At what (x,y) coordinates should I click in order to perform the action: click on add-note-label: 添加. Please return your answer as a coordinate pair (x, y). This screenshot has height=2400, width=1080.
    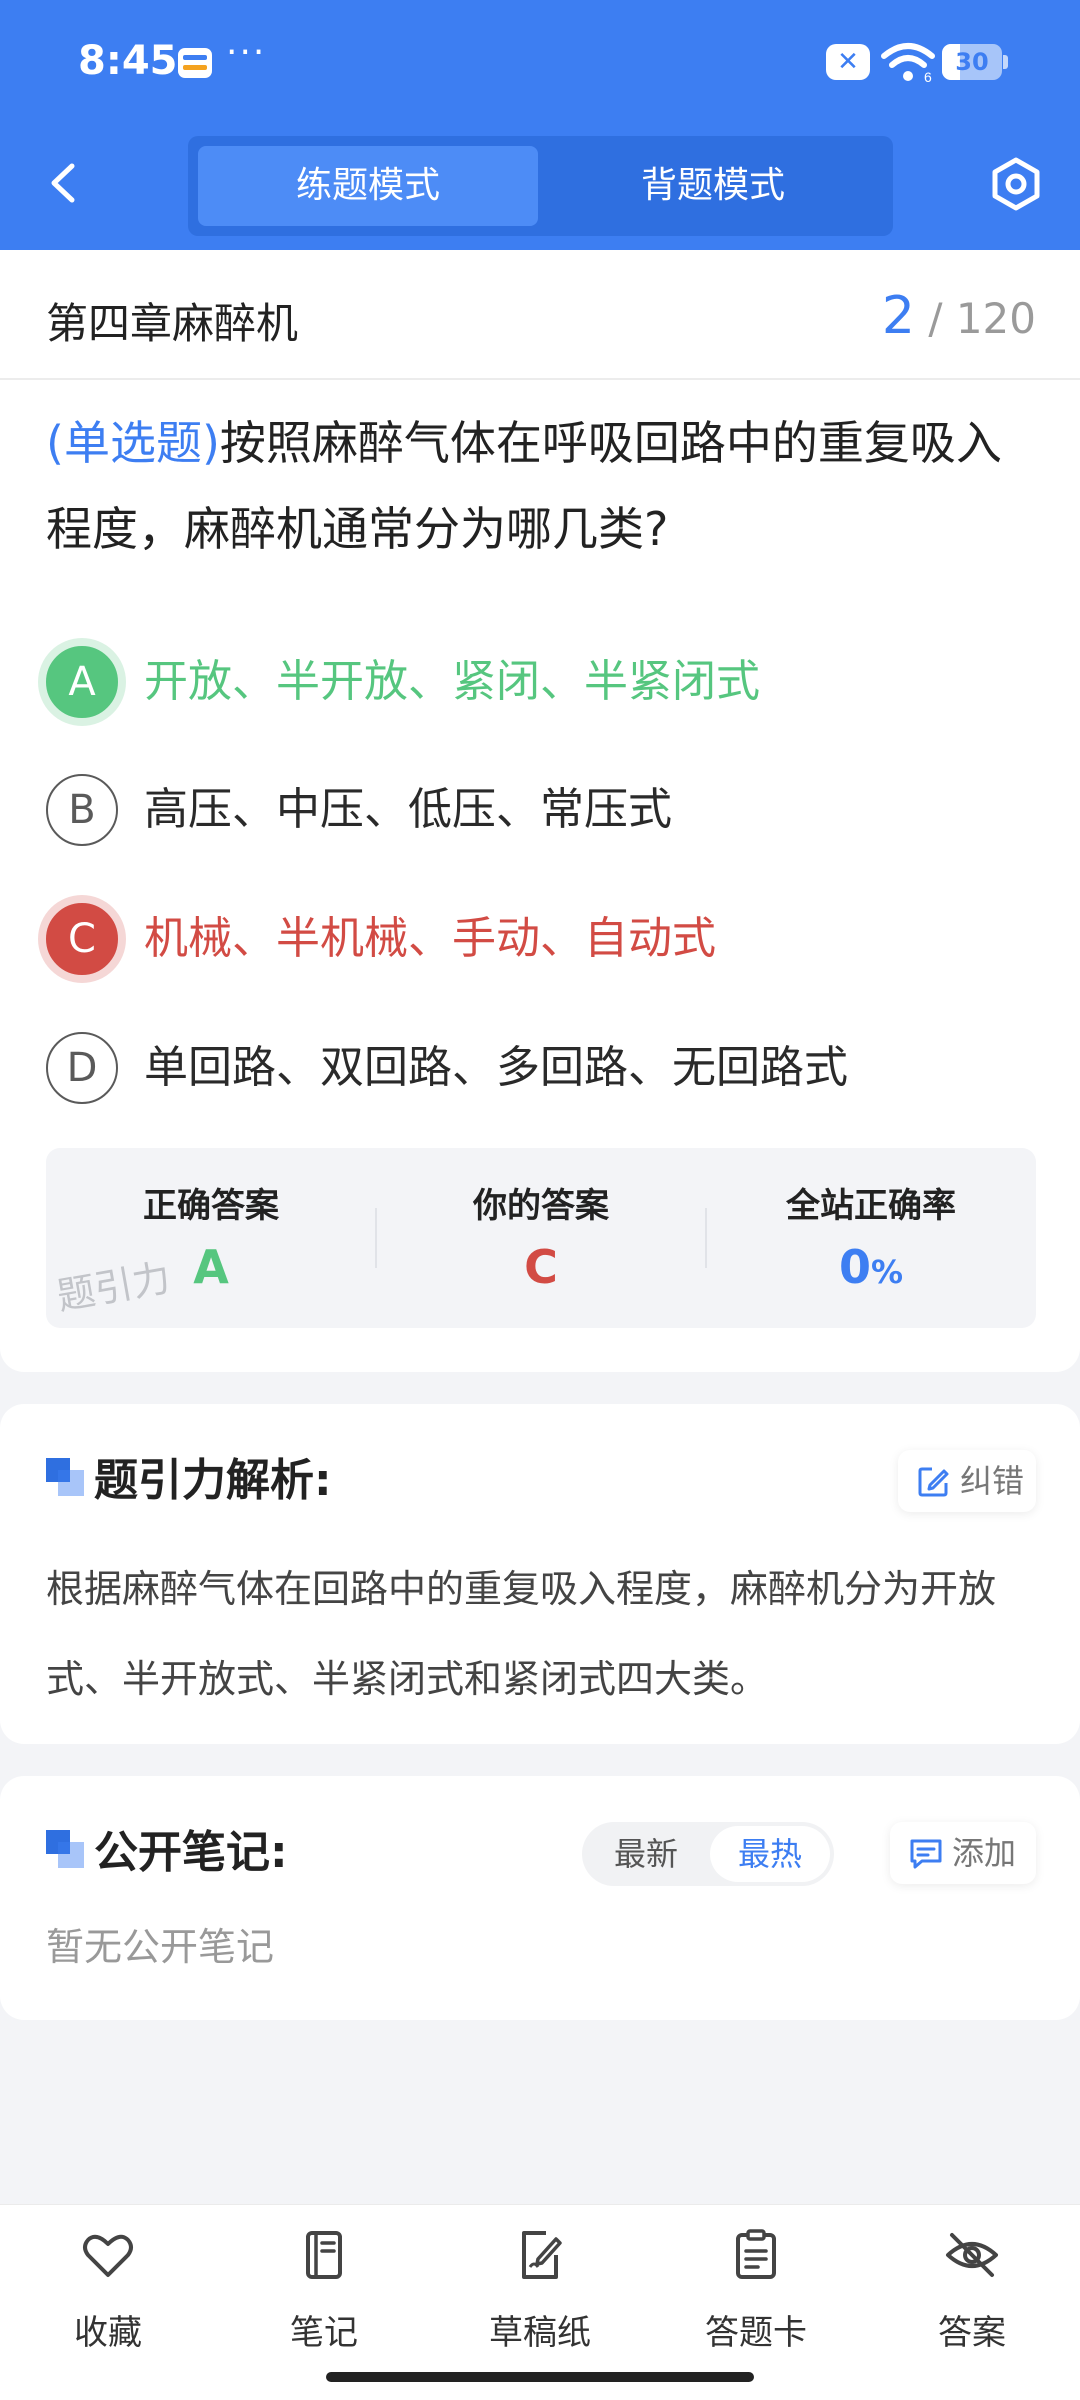
    Looking at the image, I should click on (984, 1853).